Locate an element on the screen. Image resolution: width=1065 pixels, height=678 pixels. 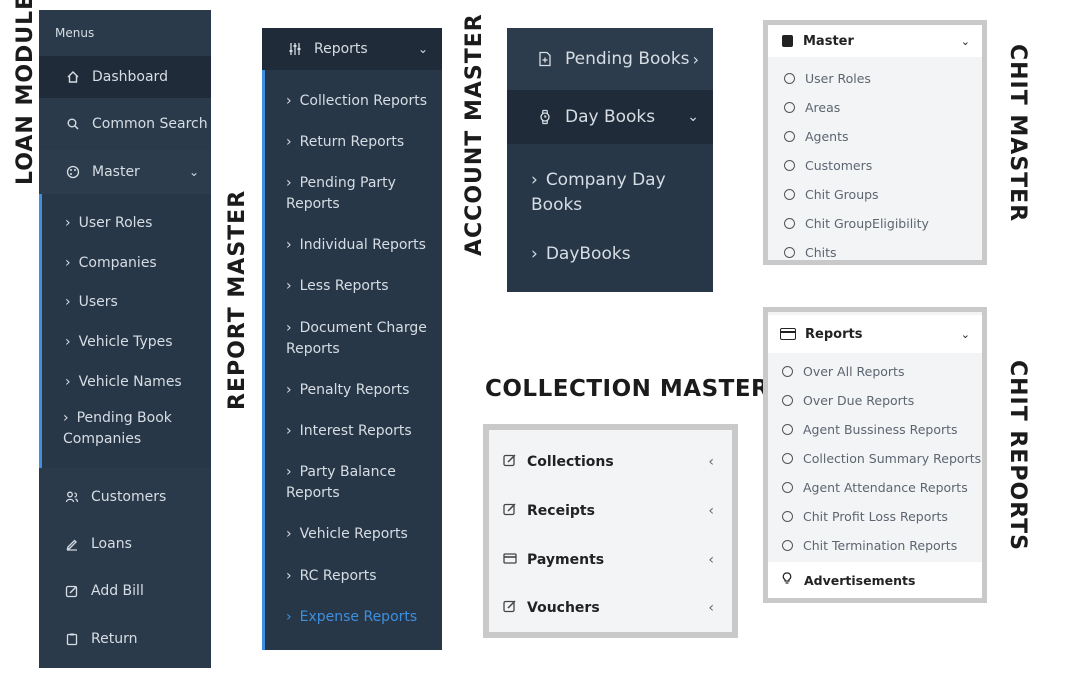
chit-report-item-over-all: Over All Reports is located at coordinates (875, 371).